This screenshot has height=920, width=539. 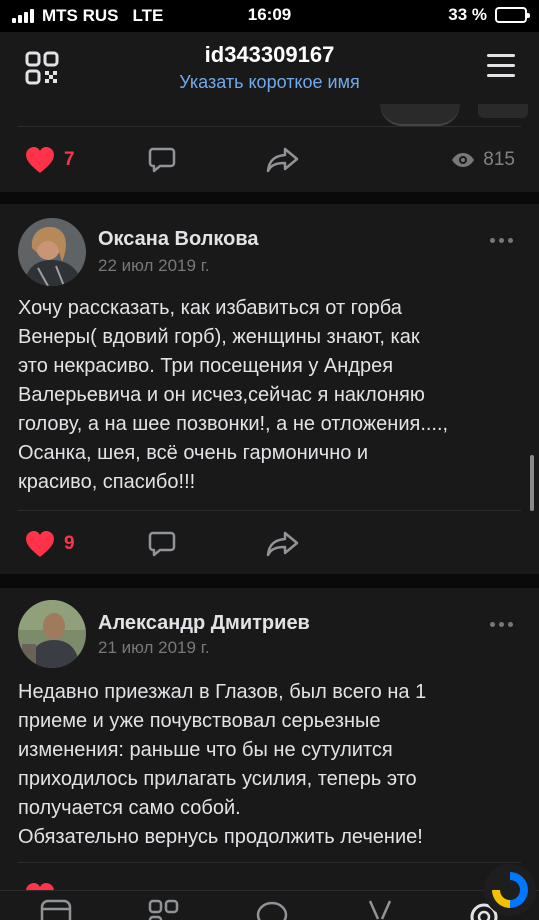 I want to click on floating-assistant-button, so click(x=510, y=890).